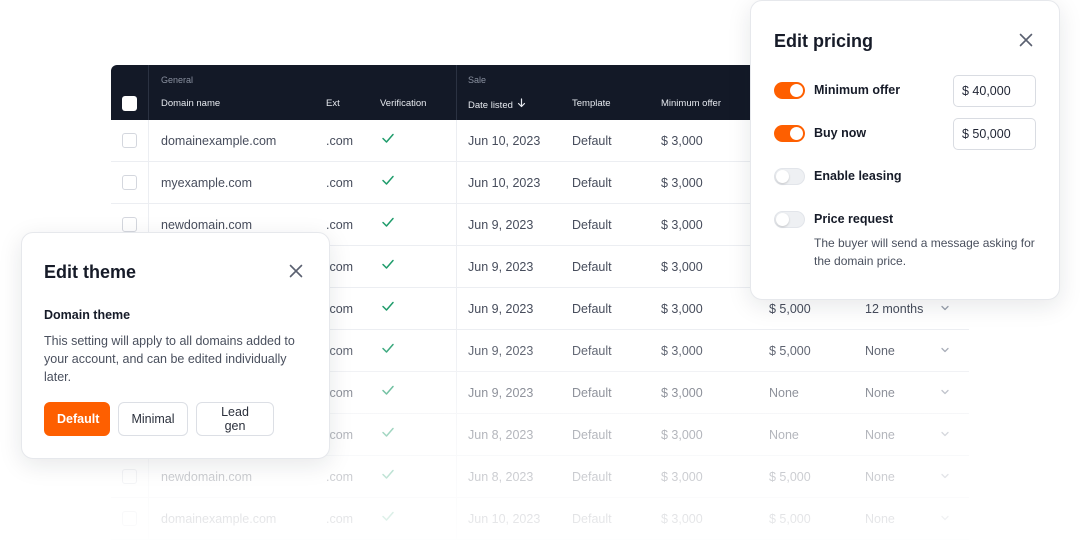  What do you see at coordinates (789, 219) in the screenshot?
I see `price-request-toggle` at bounding box center [789, 219].